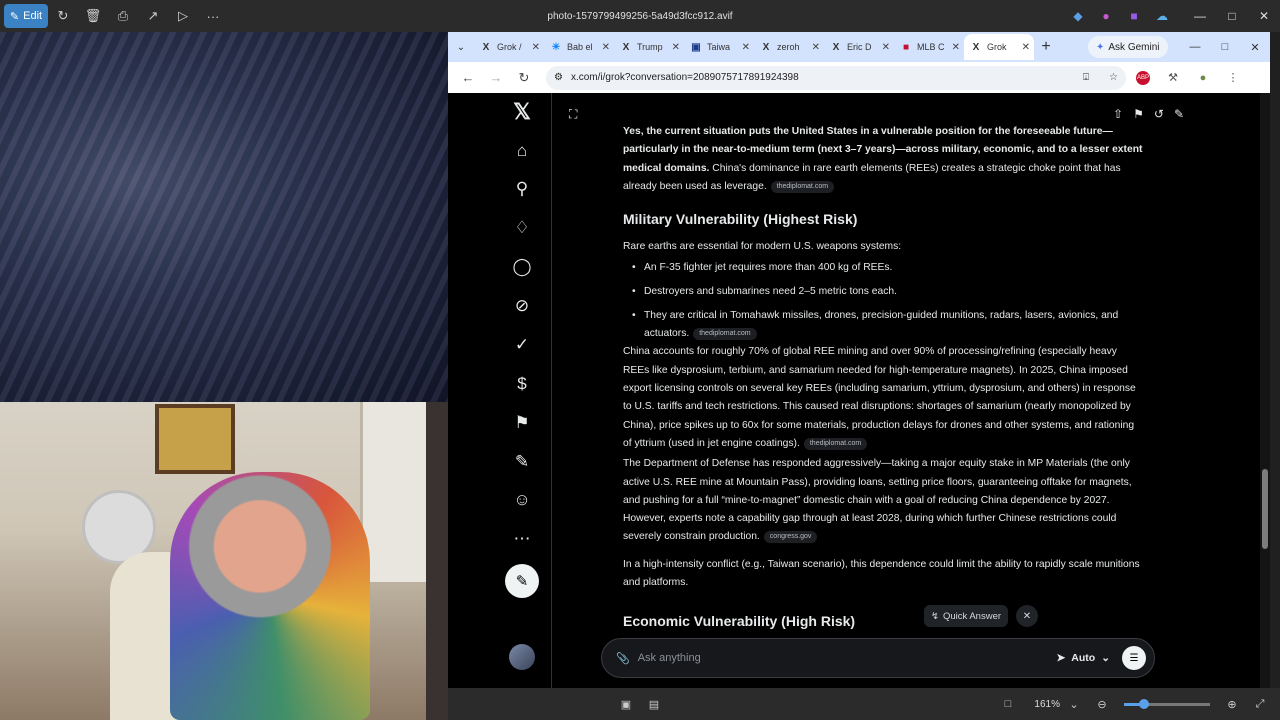 The image size is (1280, 720). Describe the element at coordinates (1102, 704) in the screenshot. I see `zoom-out-icon: ⊖` at that location.